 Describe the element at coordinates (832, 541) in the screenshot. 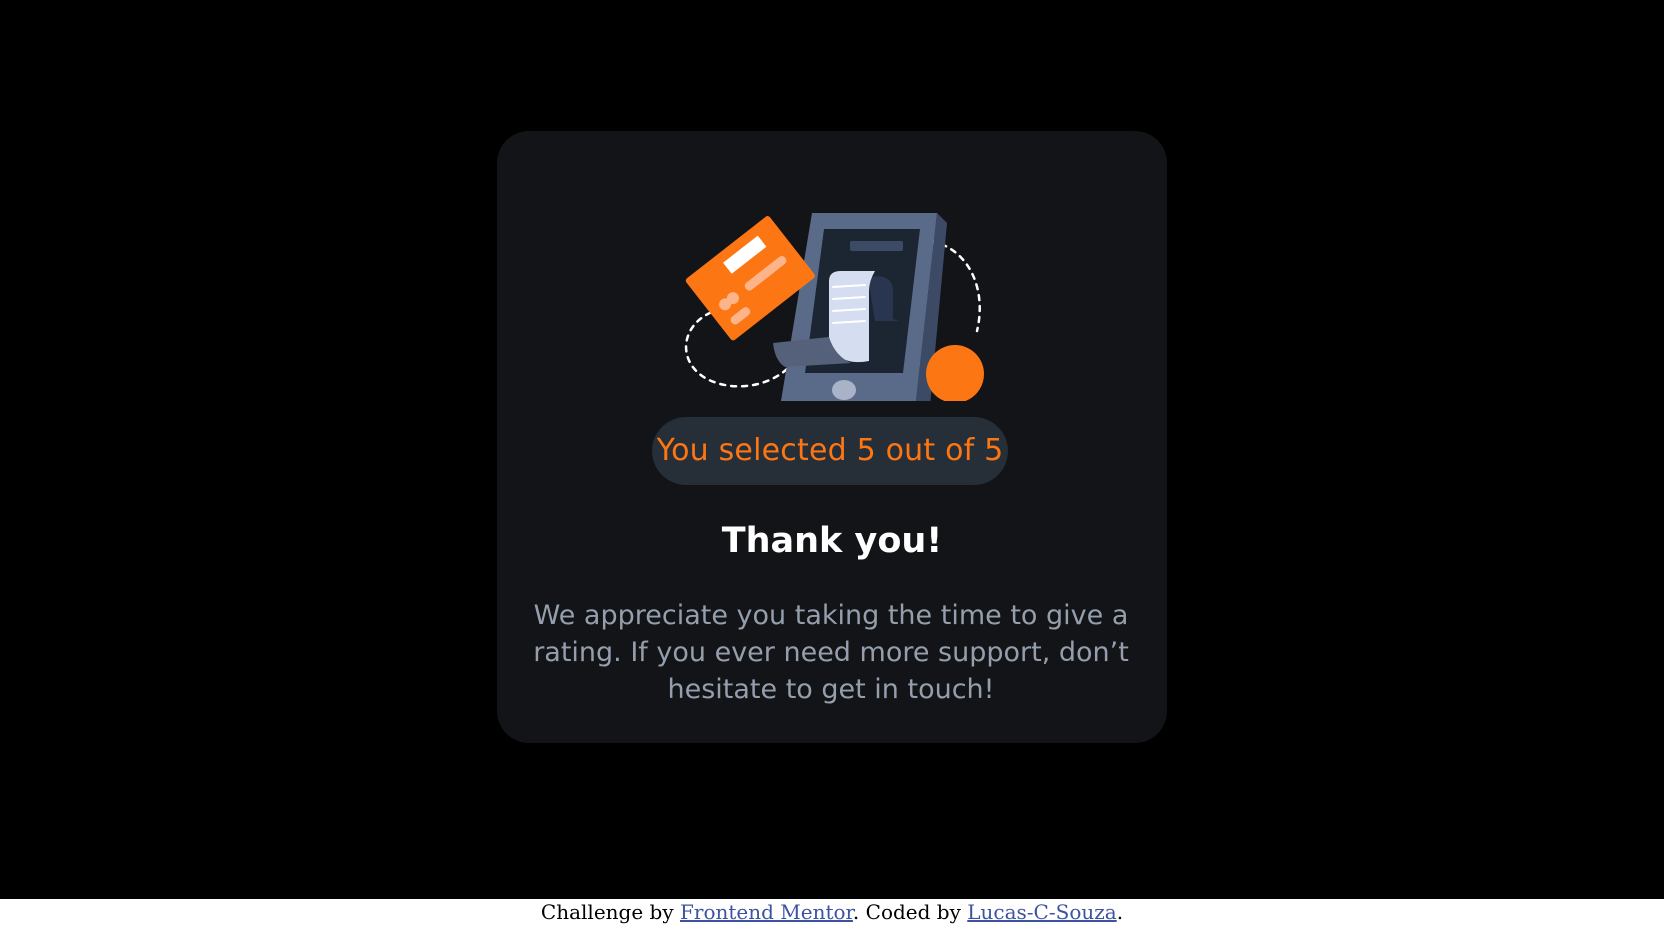

I see `thank-you-title: Thank you!` at that location.